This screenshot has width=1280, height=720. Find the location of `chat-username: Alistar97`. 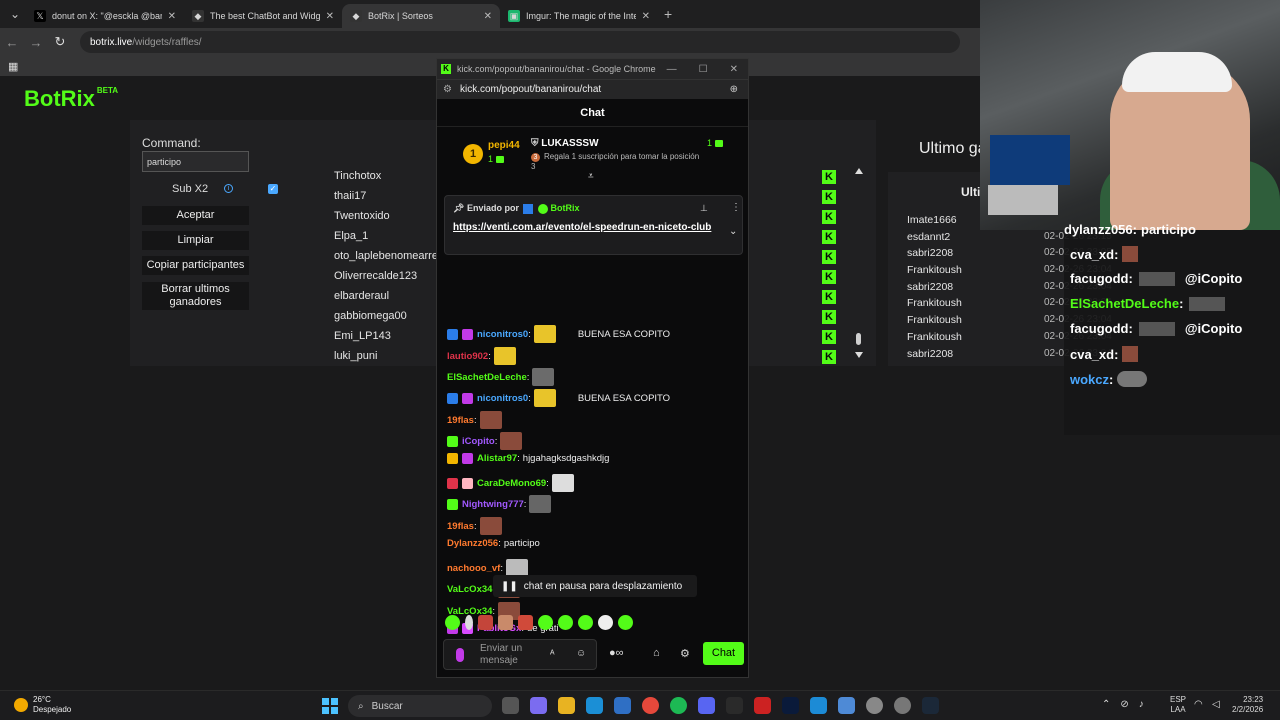

chat-username: Alistar97 is located at coordinates (497, 458).